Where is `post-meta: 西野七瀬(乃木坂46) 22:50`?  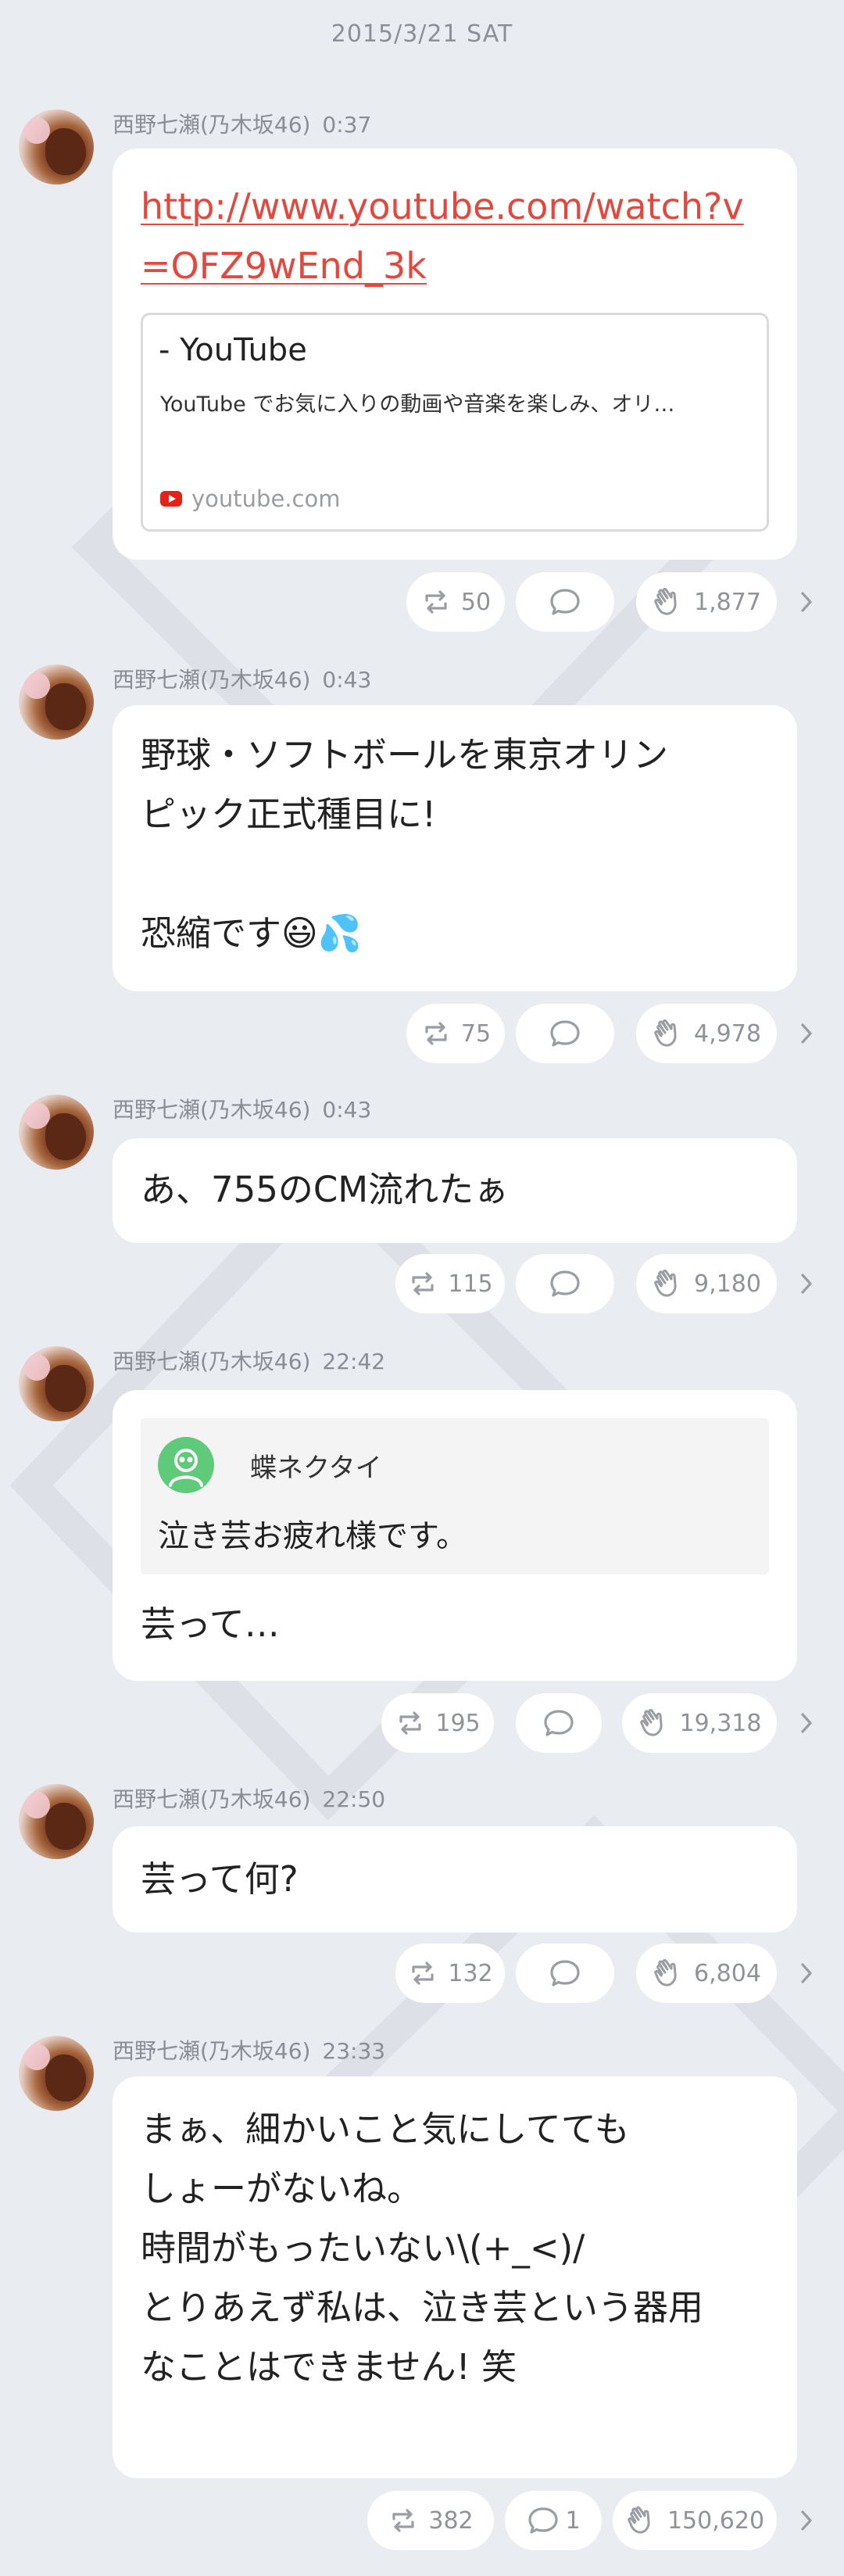
post-meta: 西野七瀬(乃木坂46) 22:50 is located at coordinates (249, 1798).